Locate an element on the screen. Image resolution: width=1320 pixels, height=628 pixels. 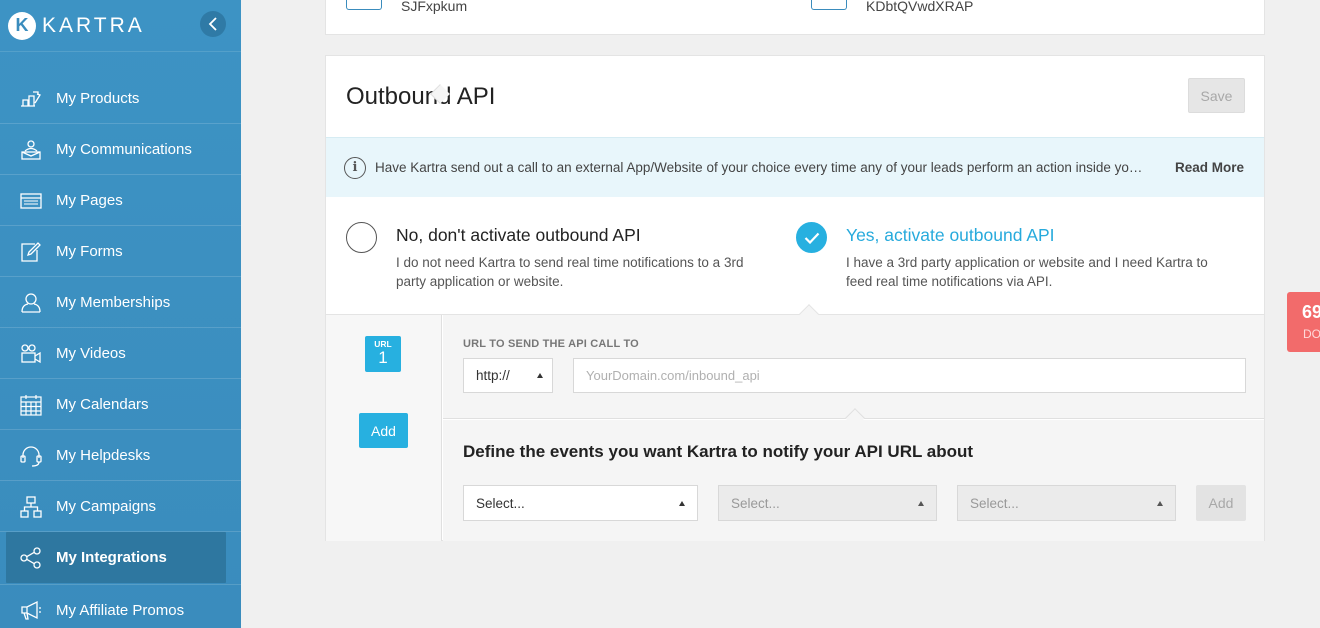
credential-value: SJFxpkum is located at coordinates (434, 7).